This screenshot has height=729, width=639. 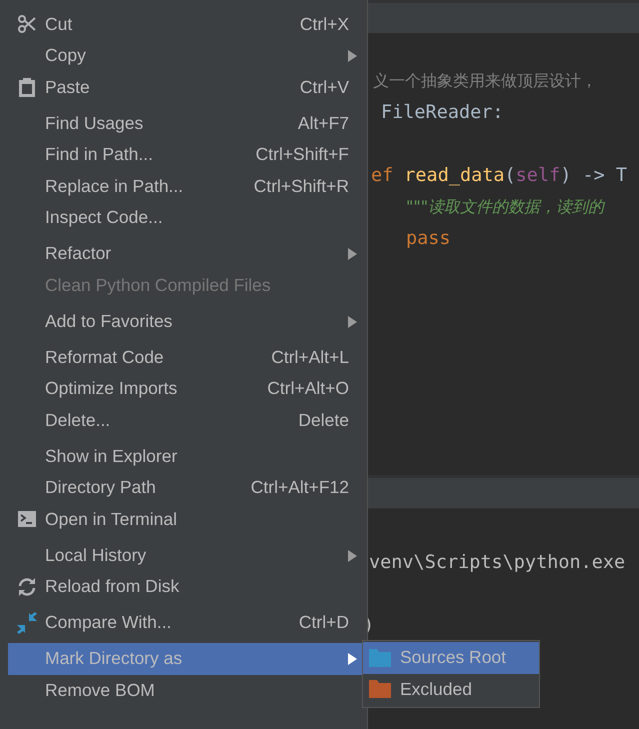 I want to click on code-token: read_data, so click(x=454, y=175).